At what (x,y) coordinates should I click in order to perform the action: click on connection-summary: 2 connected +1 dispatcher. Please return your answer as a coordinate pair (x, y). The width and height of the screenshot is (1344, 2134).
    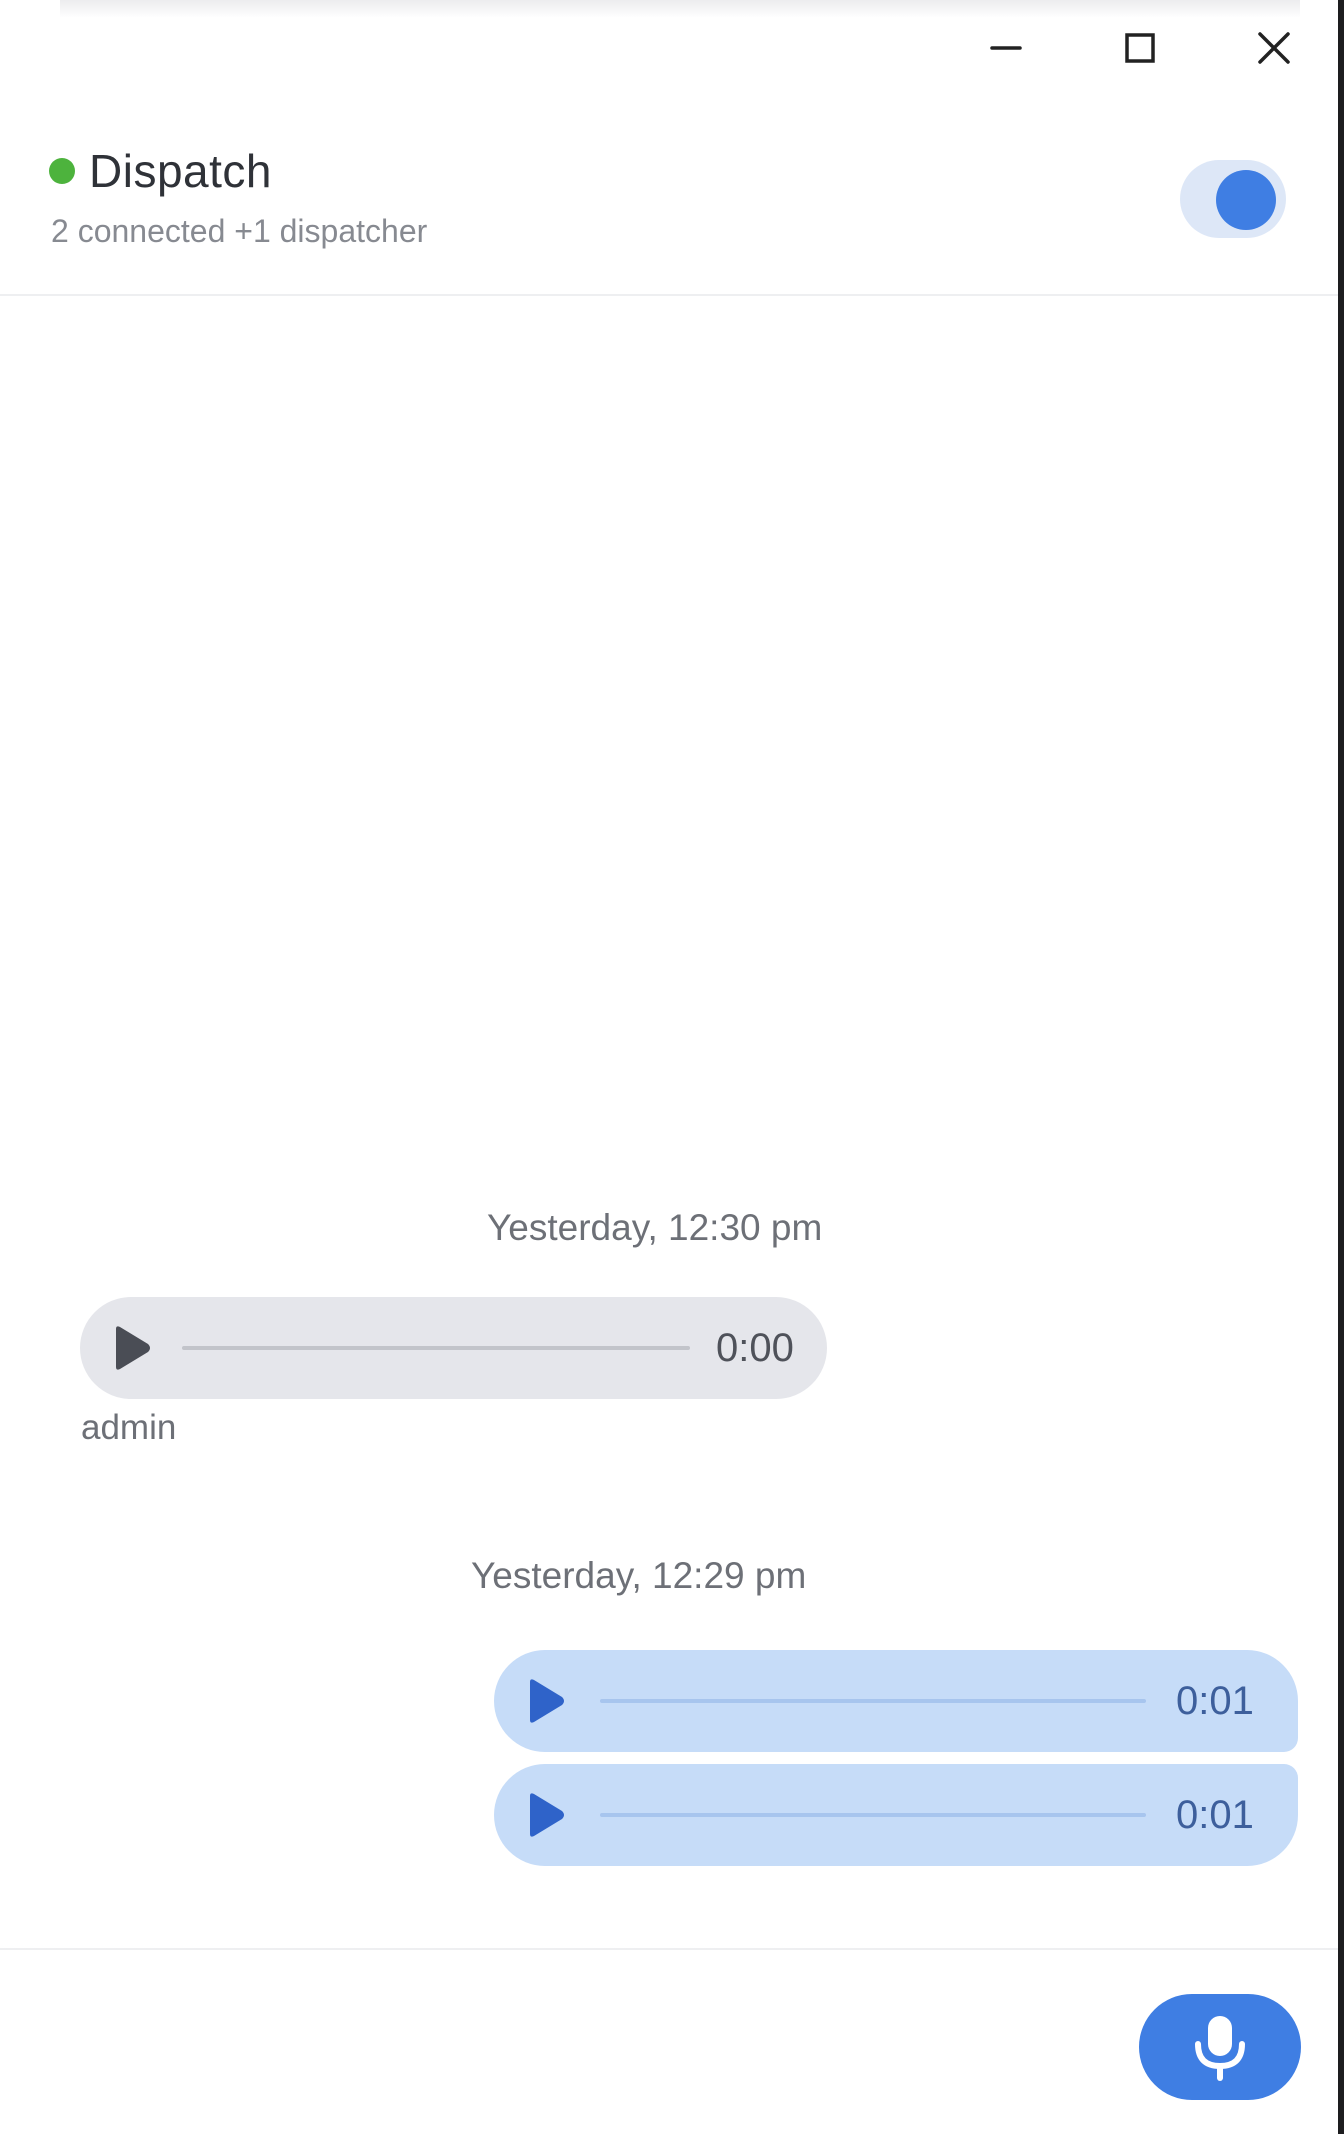
    Looking at the image, I should click on (239, 231).